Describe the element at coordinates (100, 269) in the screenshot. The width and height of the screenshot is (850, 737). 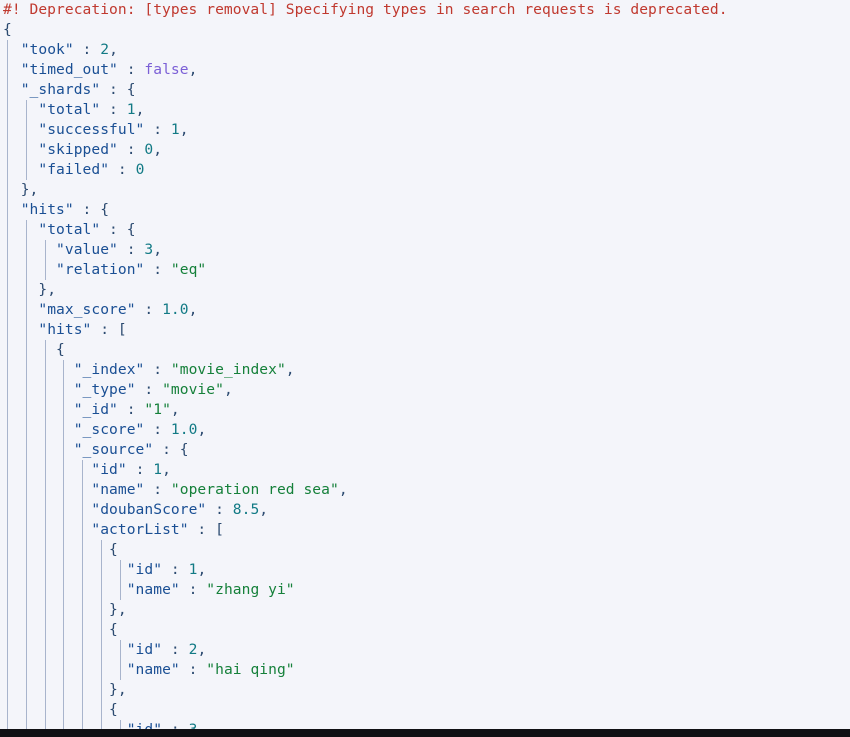
I see `token-key: "relation"` at that location.